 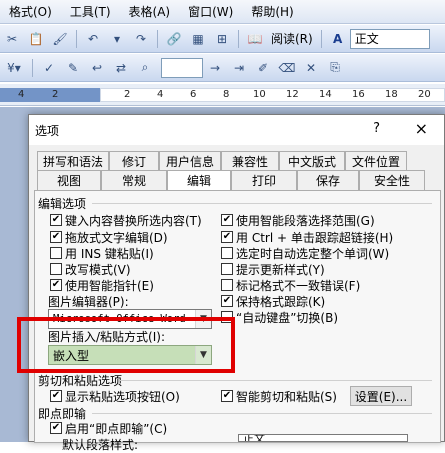 I want to click on tab-print: 打印, so click(x=264, y=180).